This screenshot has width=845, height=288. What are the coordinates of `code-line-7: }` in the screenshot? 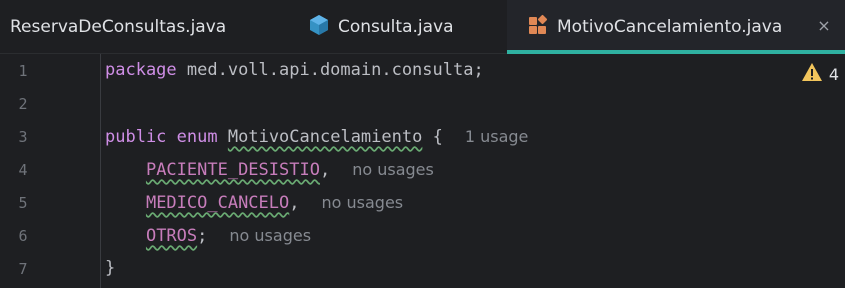 It's located at (110, 268).